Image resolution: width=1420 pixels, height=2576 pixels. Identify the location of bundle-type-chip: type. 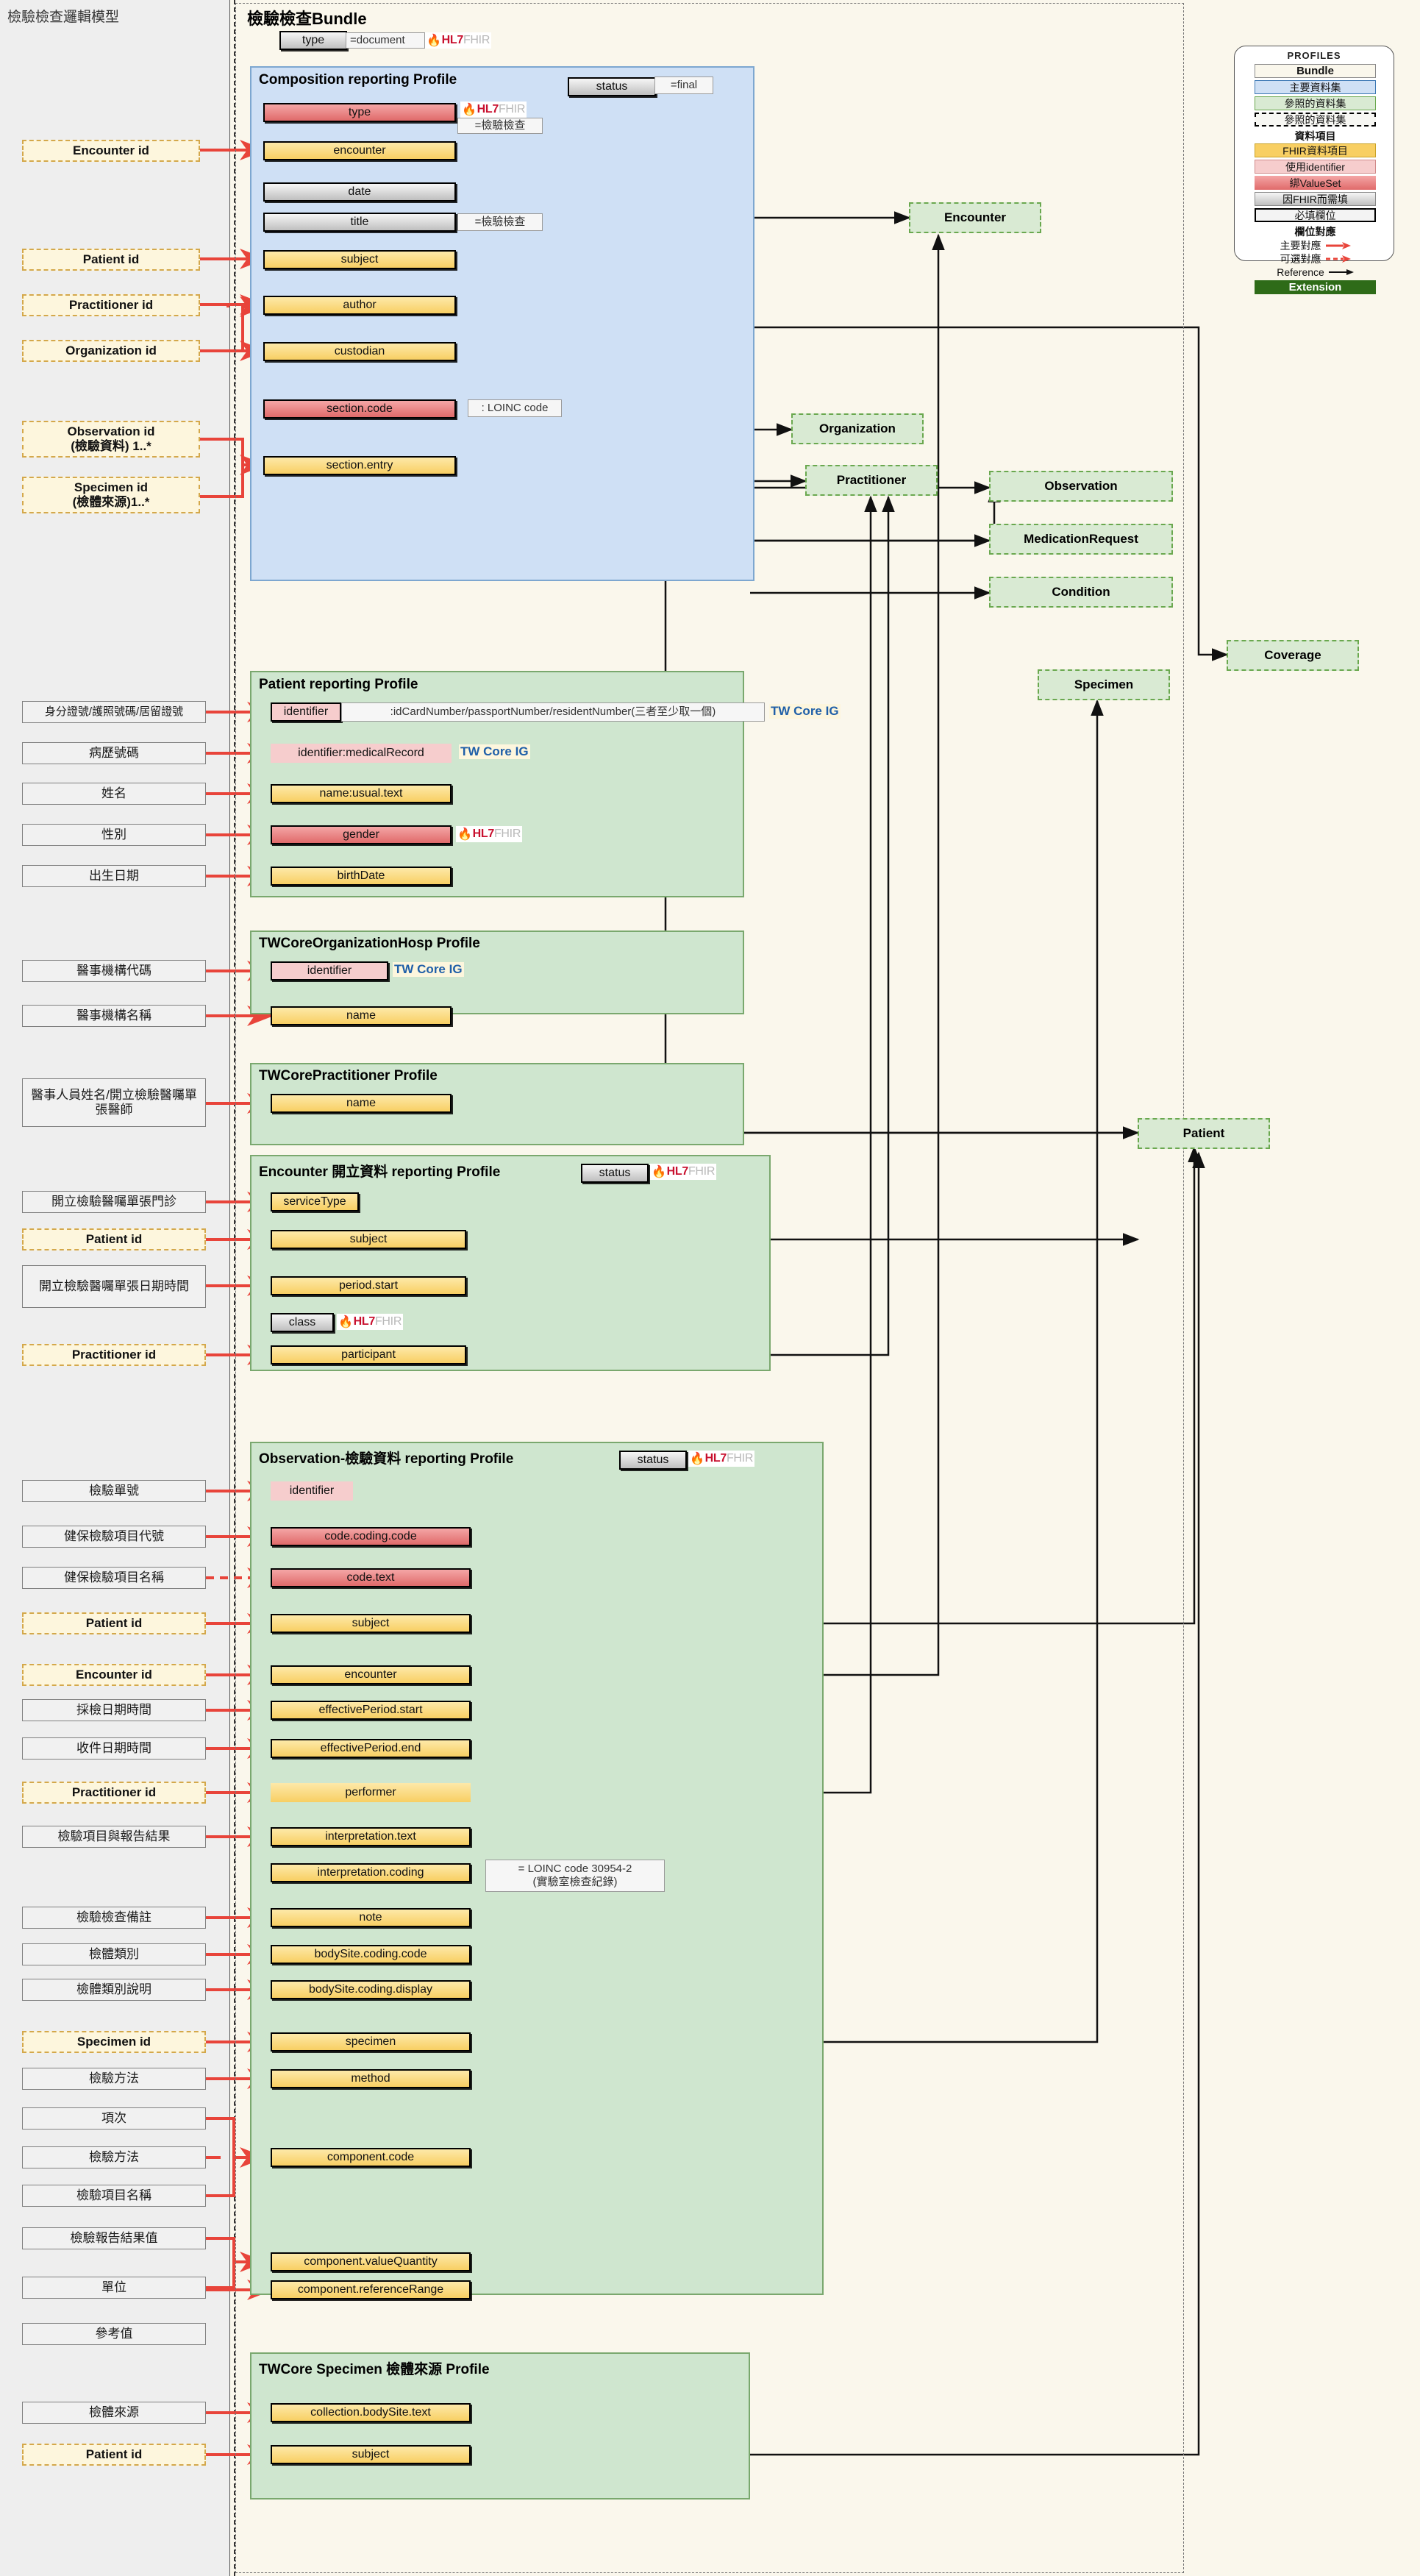
(313, 40).